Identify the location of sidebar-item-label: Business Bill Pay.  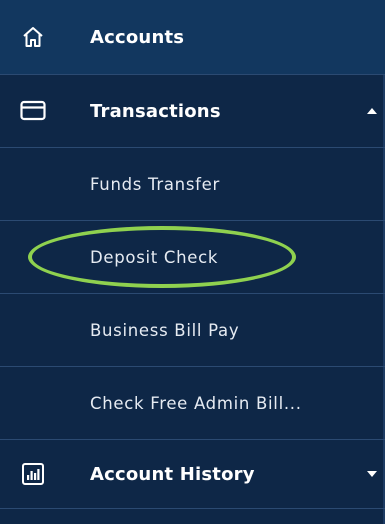
(165, 330).